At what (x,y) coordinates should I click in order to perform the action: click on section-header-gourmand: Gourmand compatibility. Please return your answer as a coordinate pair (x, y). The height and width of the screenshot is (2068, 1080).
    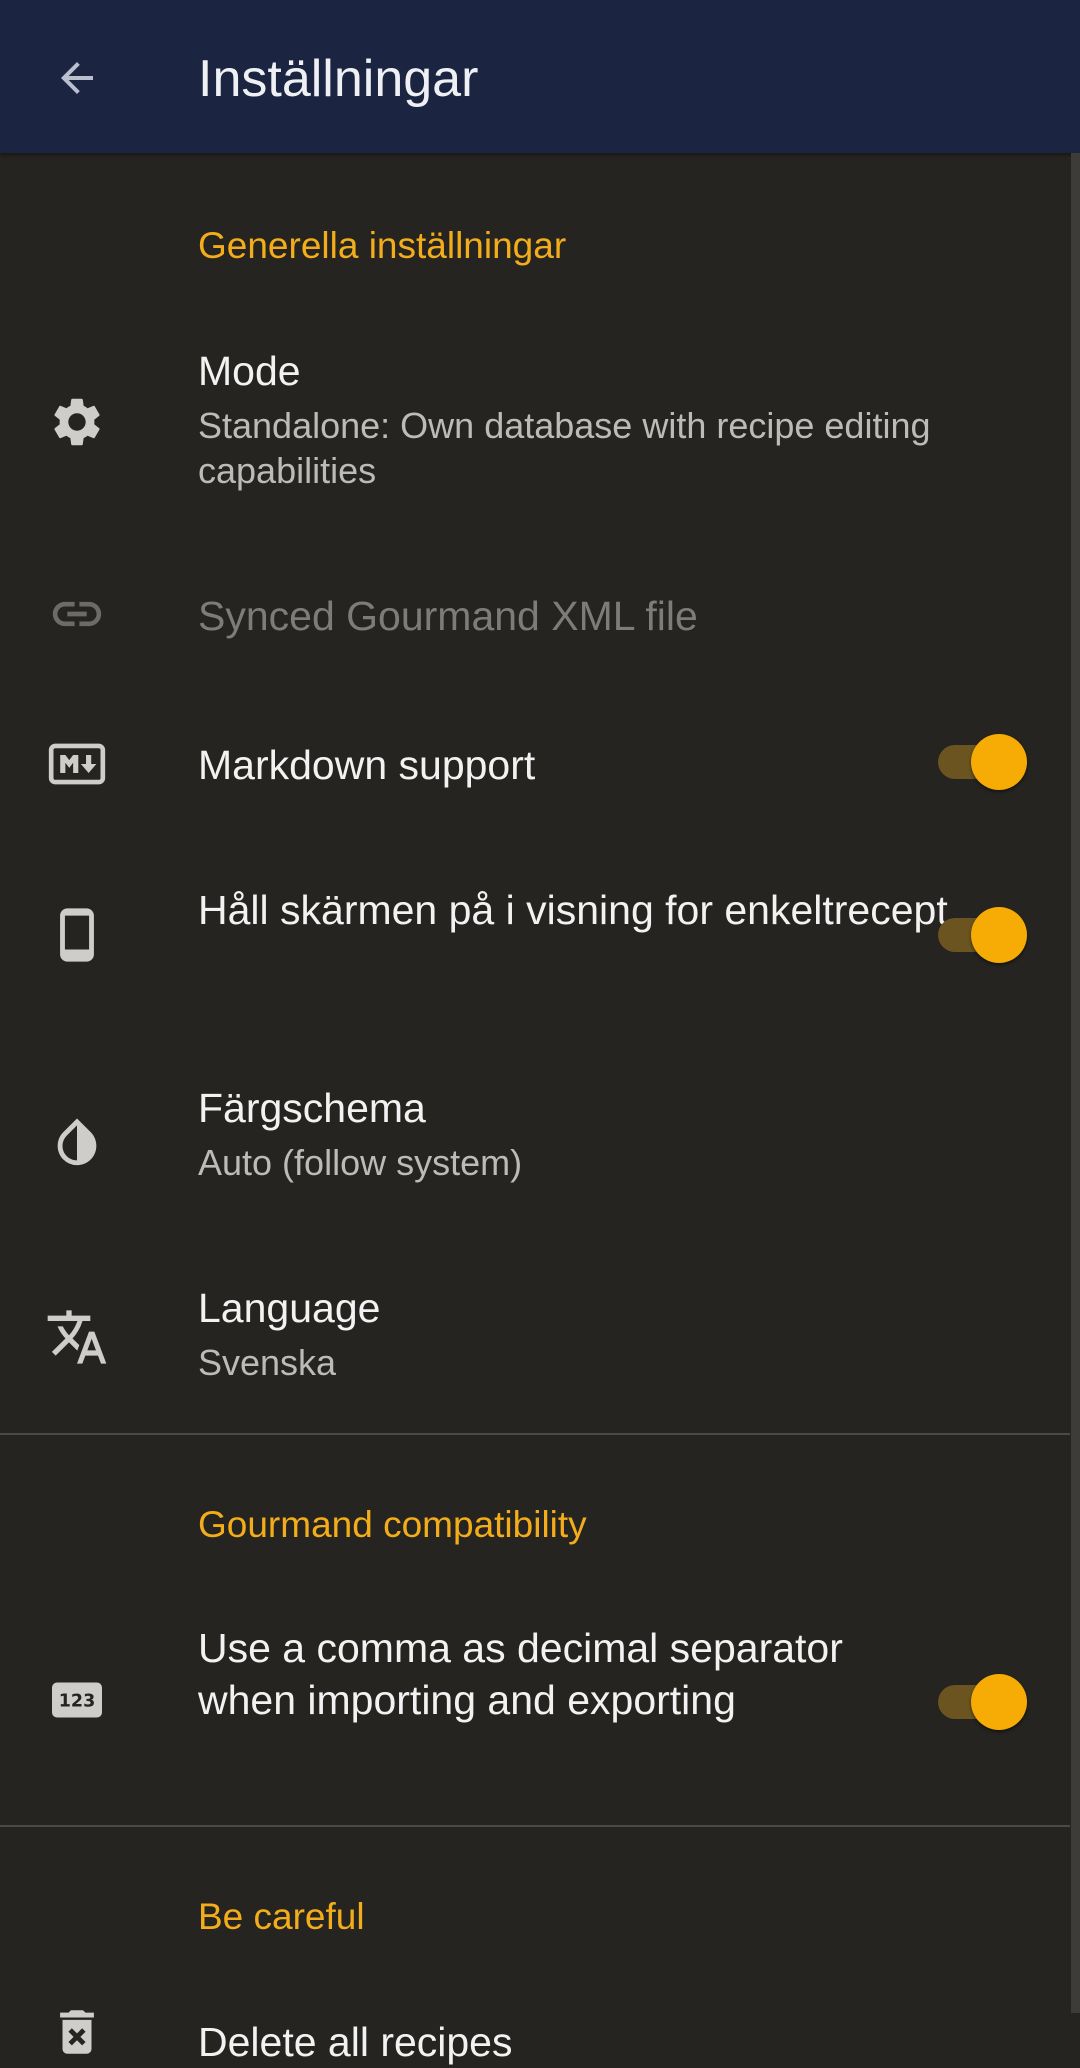
    Looking at the image, I should click on (392, 1524).